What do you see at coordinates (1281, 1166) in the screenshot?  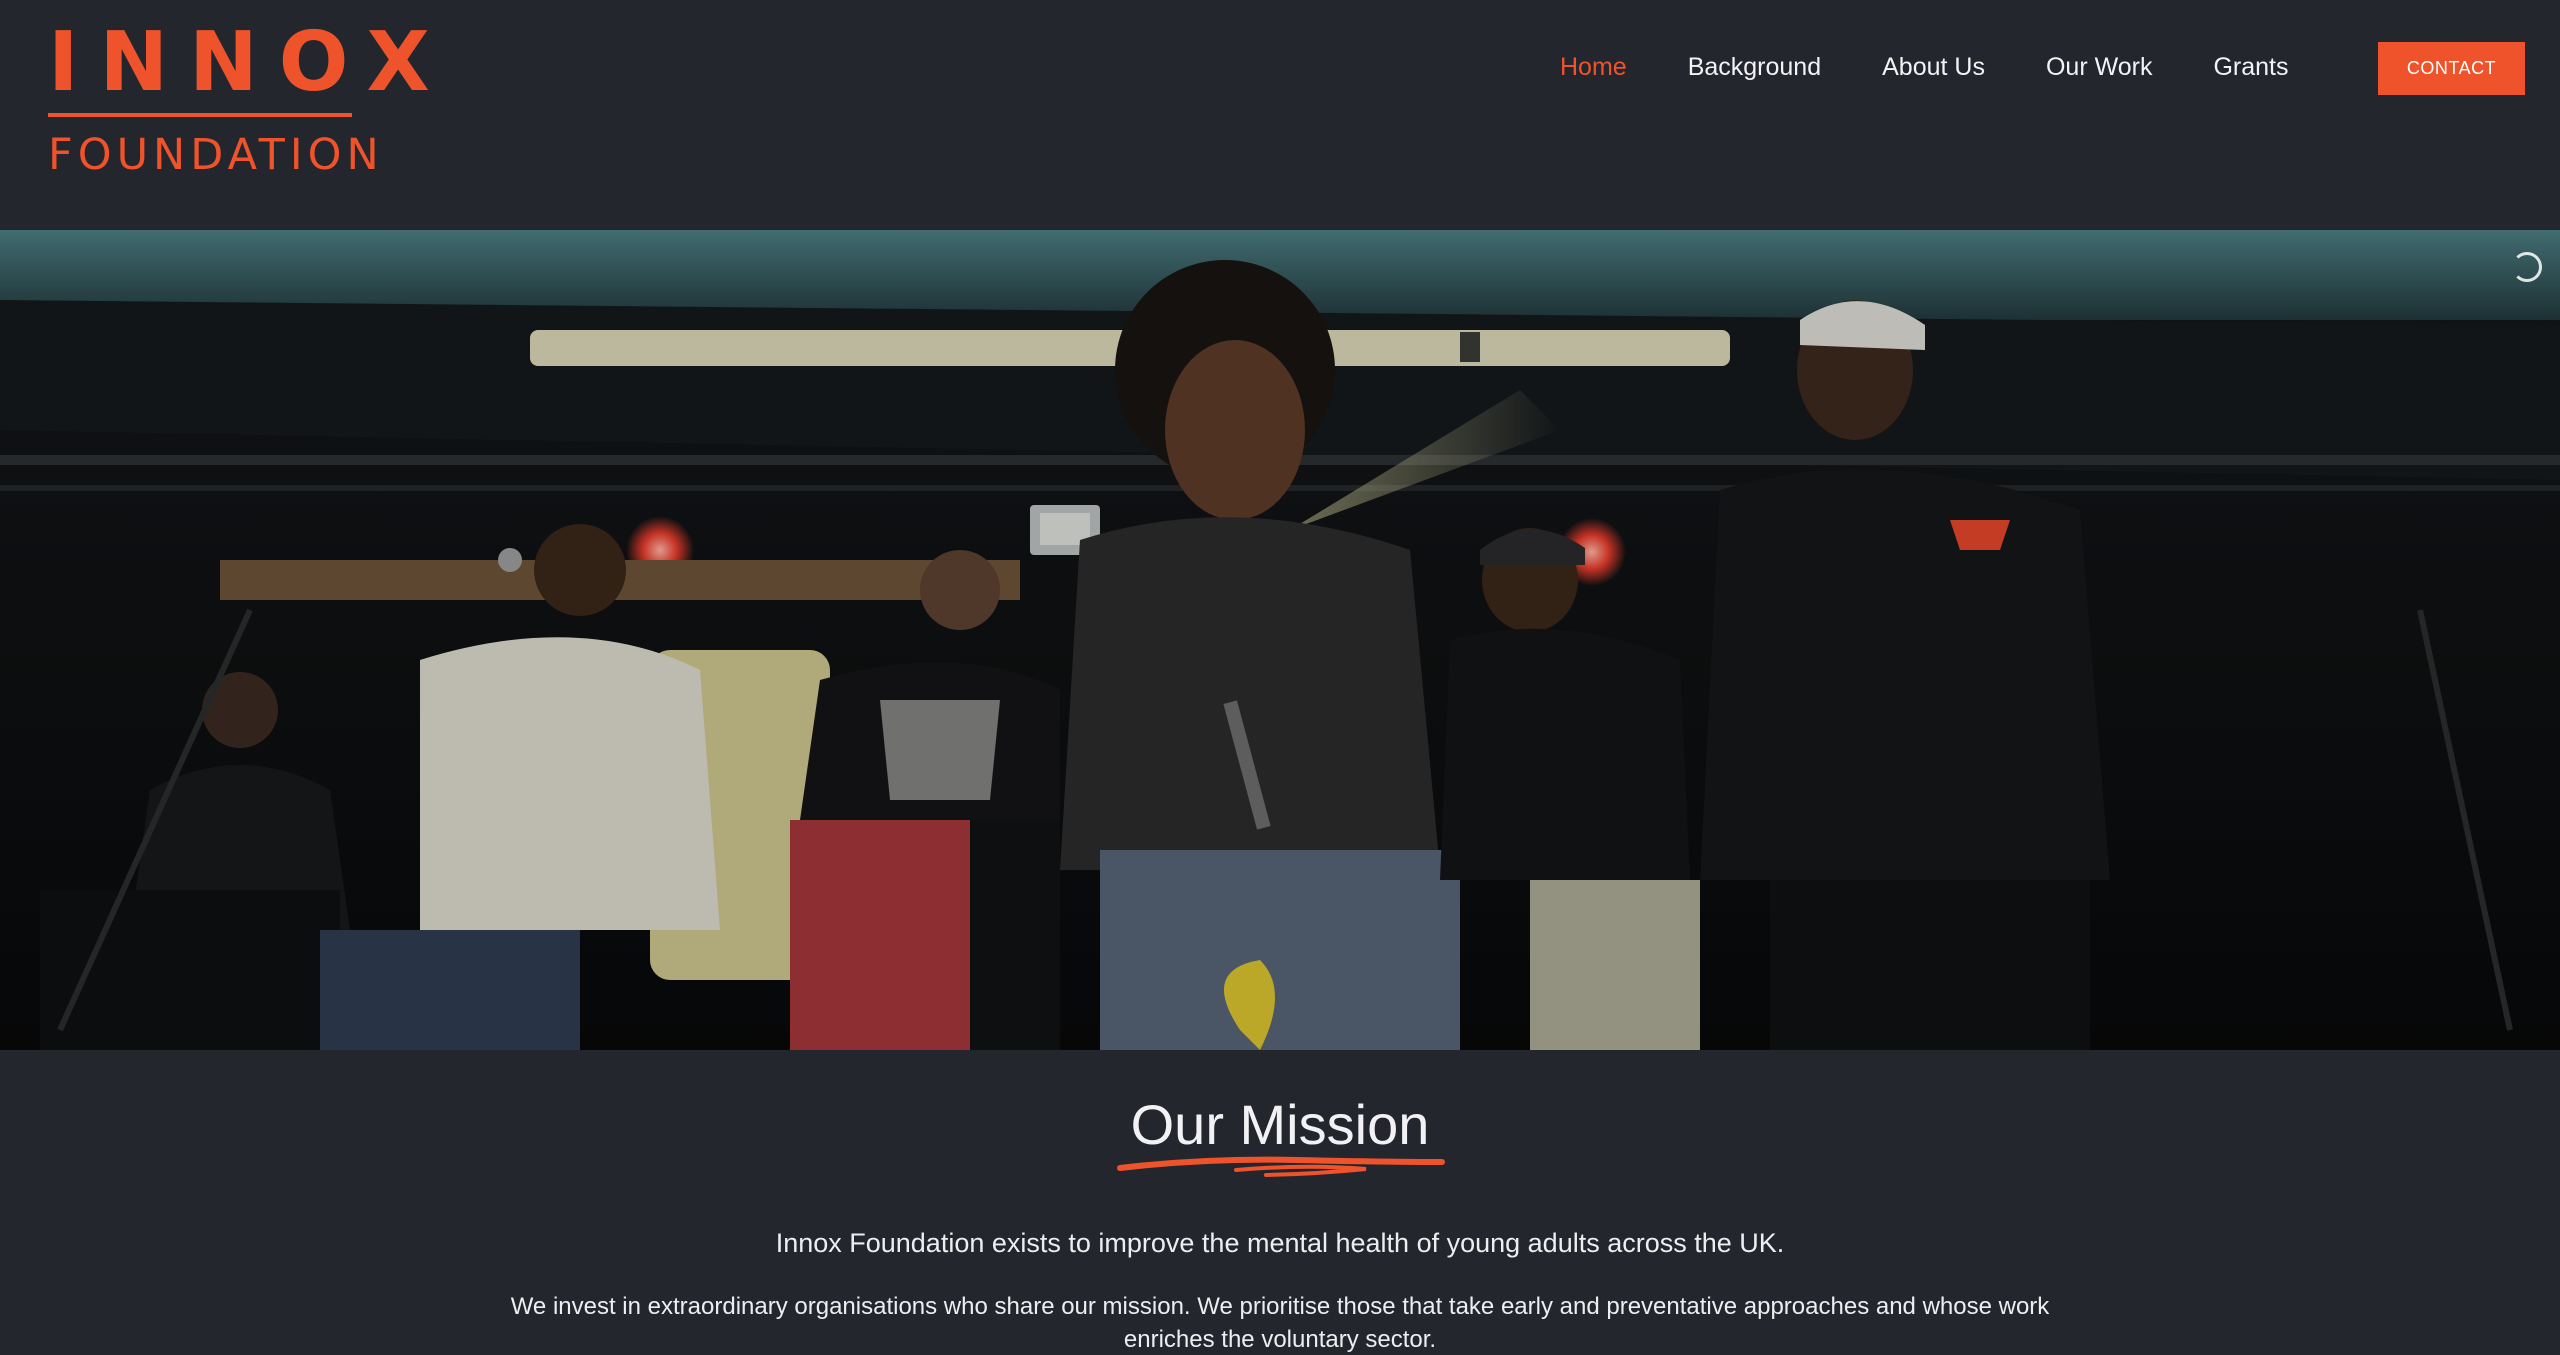 I see `brush-underline-icon` at bounding box center [1281, 1166].